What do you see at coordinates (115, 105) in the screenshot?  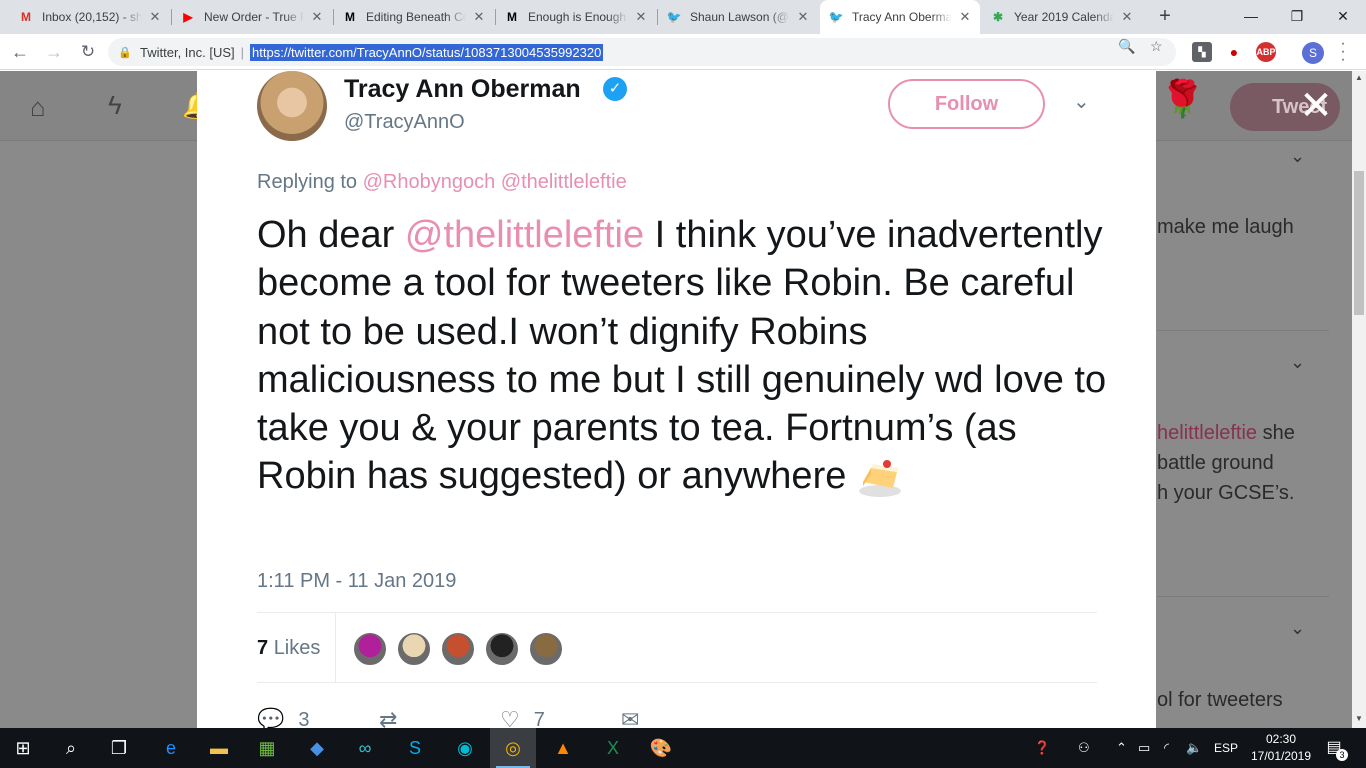 I see `moments-lightning-icon: ϟ` at bounding box center [115, 105].